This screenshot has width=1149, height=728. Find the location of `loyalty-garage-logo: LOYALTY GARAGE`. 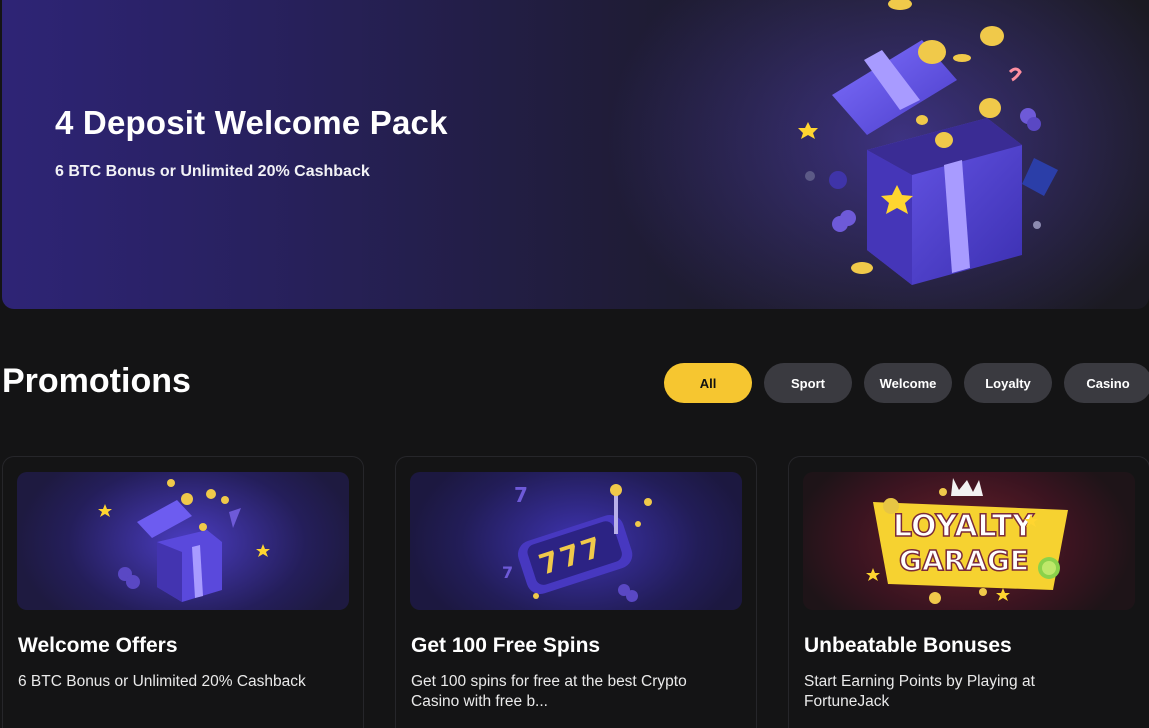

loyalty-garage-logo: LOYALTY GARAGE is located at coordinates (967, 541).